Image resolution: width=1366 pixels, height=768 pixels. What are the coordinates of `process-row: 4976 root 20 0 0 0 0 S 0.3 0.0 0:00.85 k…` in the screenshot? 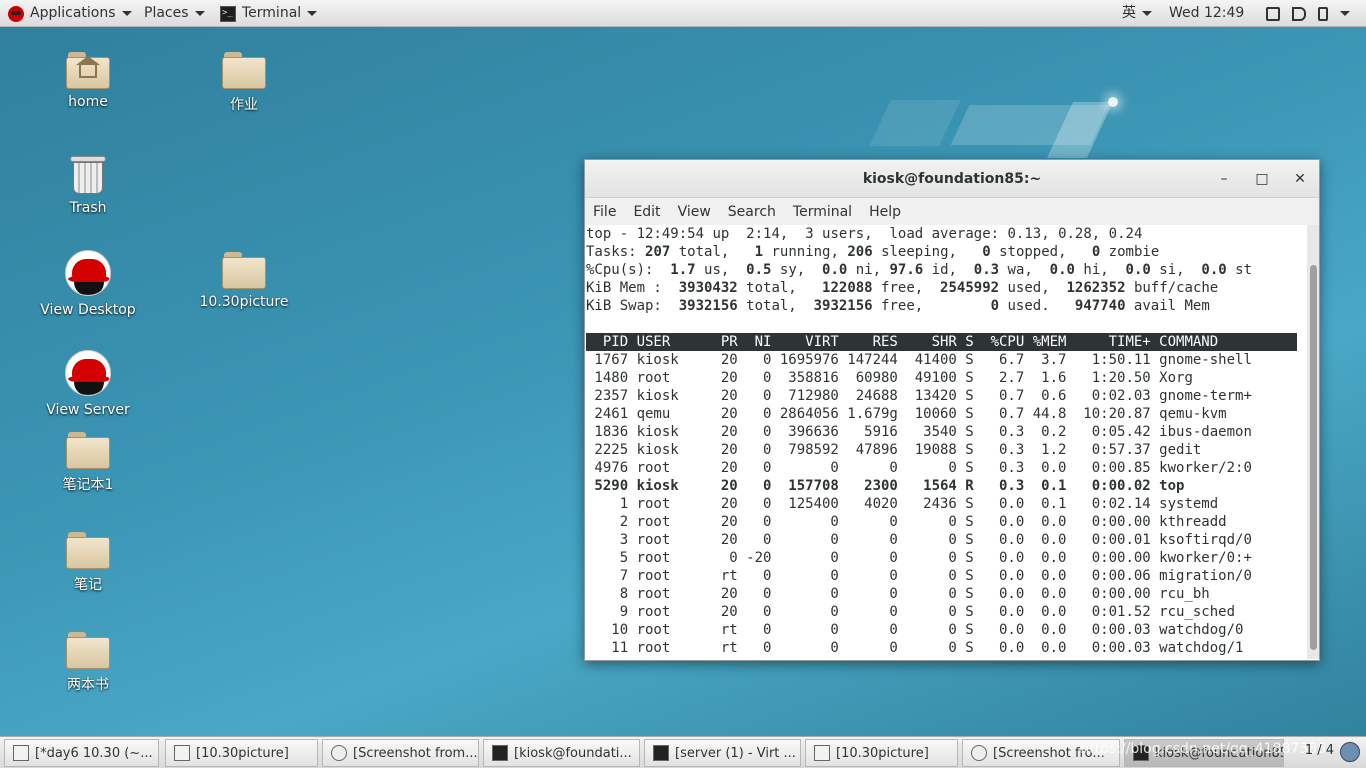 It's located at (919, 468).